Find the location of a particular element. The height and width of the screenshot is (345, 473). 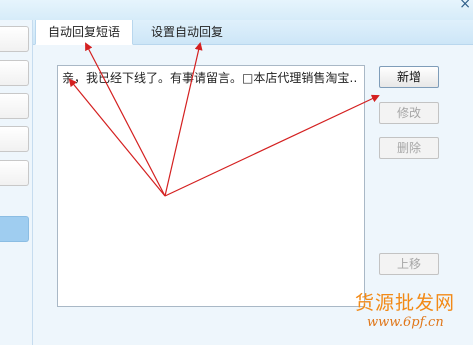

tab-bar: 自动回复短语 设置自动回复 is located at coordinates (253, 32).